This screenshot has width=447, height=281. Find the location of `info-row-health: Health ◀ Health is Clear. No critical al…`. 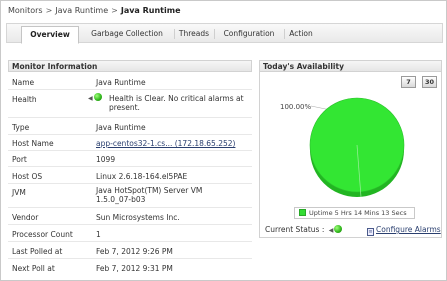

info-row-health: Health ◀ Health is Clear. No critical al… is located at coordinates (130, 104).